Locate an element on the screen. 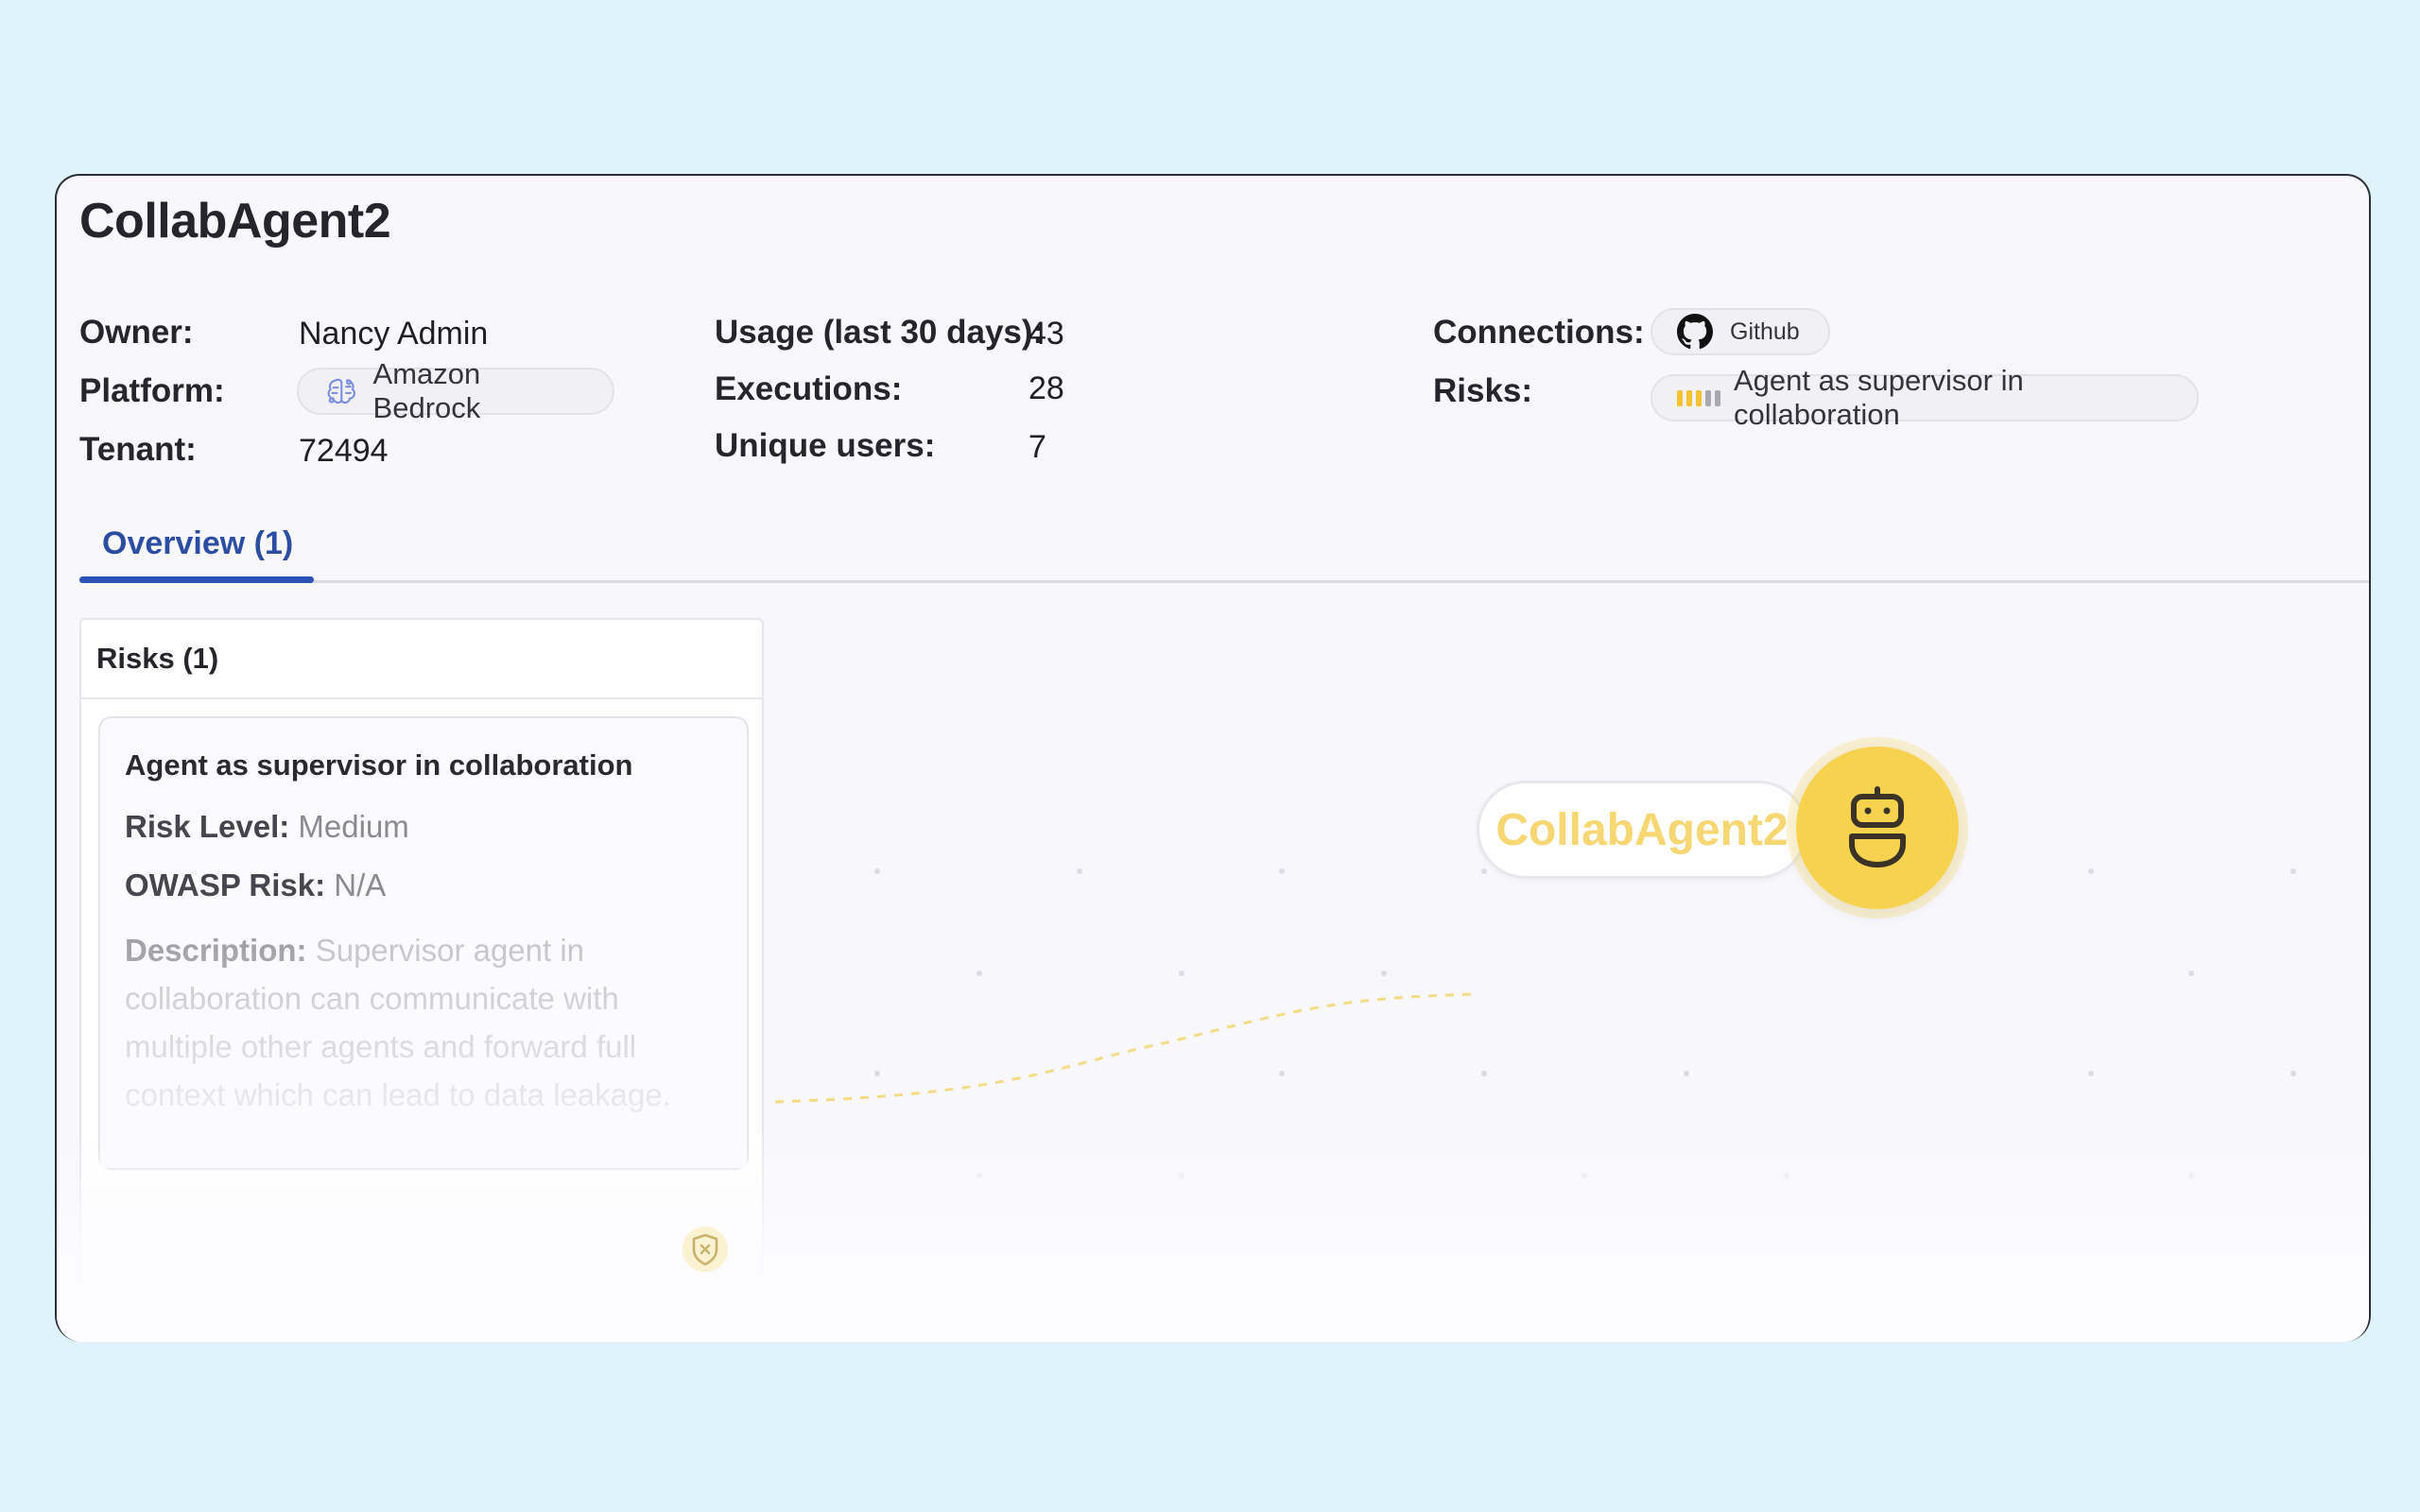 Image resolution: width=2420 pixels, height=1512 pixels. tab-divider is located at coordinates (1224, 581).